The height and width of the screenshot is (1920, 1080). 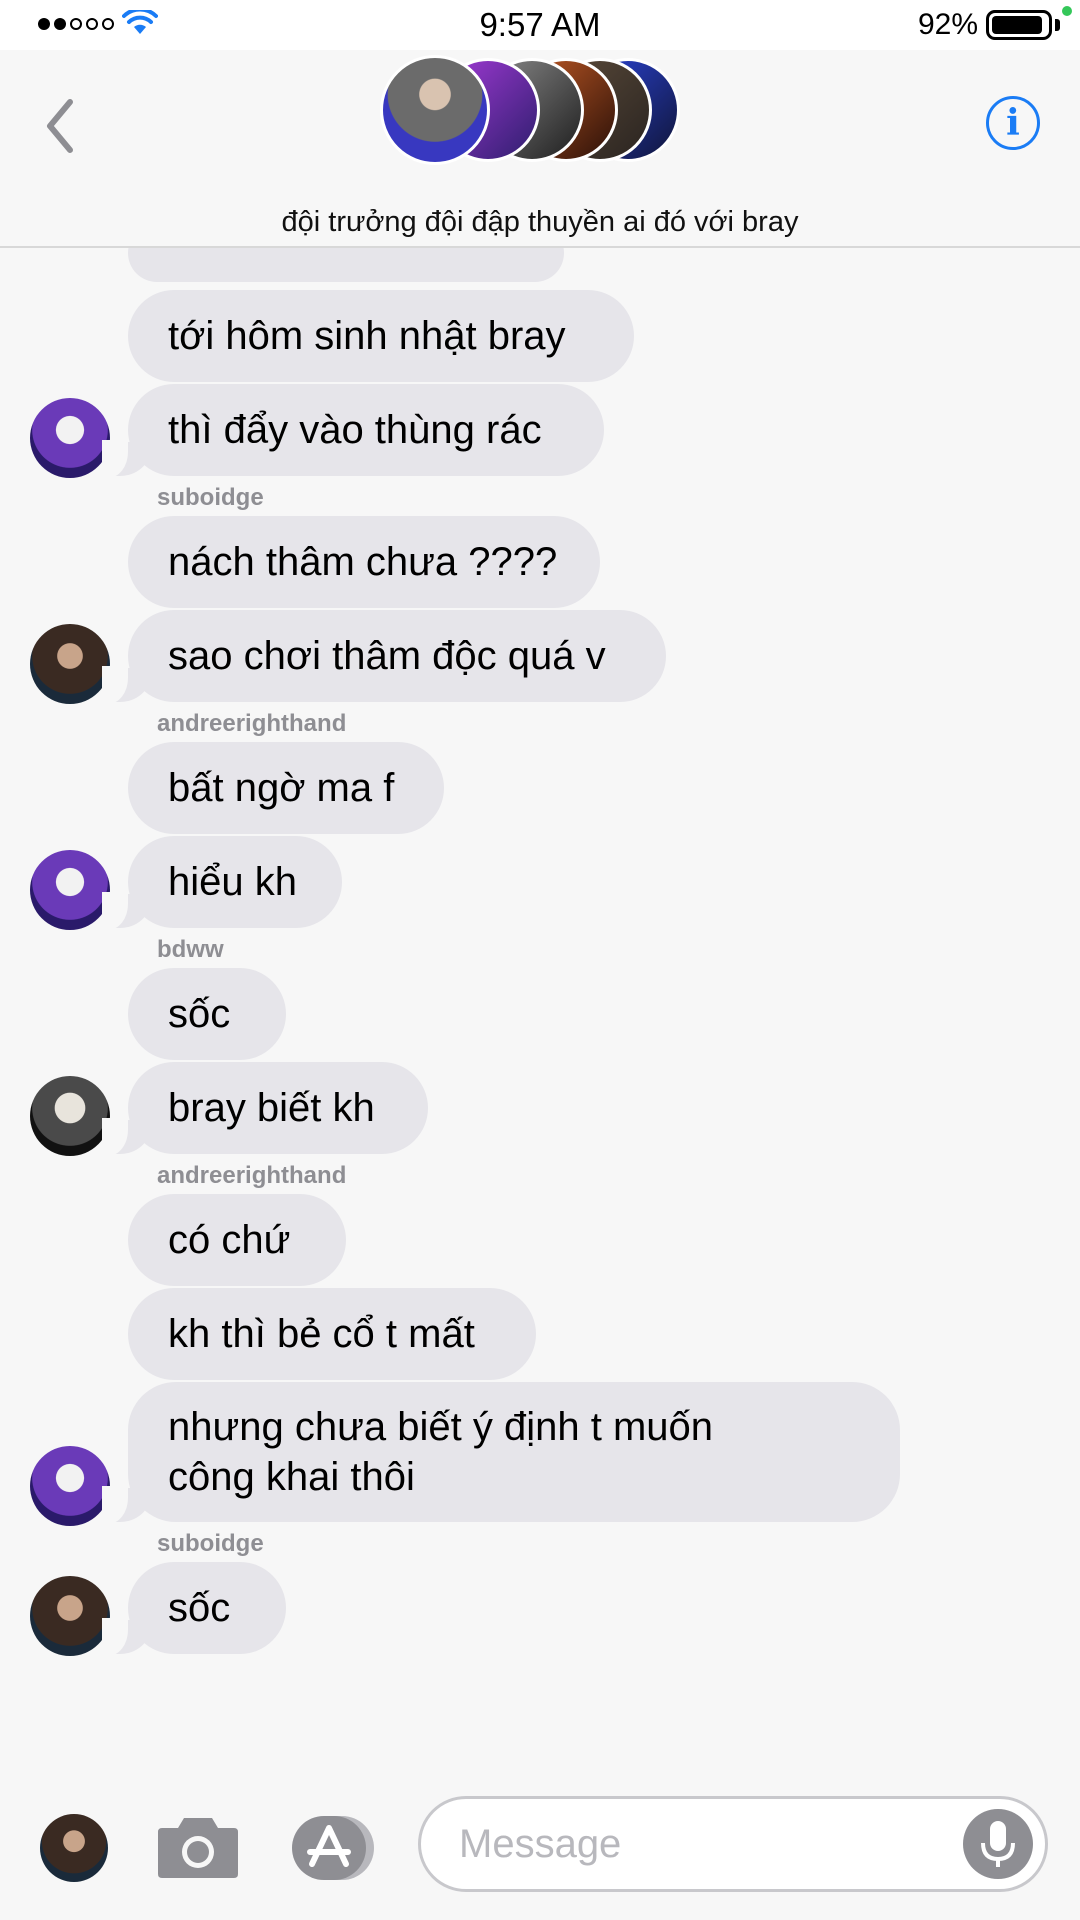 What do you see at coordinates (381, 336) in the screenshot?
I see `message-bubble: tới hôm sinh nhật bray` at bounding box center [381, 336].